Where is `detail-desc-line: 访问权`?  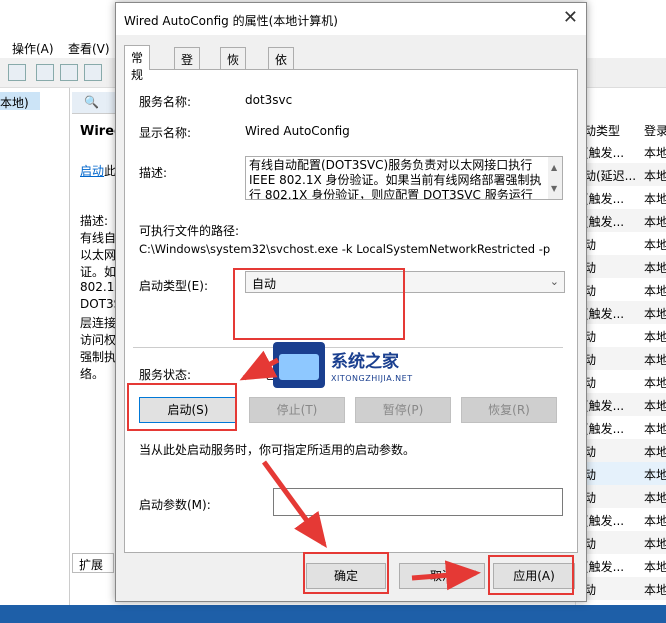 detail-desc-line: 访问权 is located at coordinates (98, 340).